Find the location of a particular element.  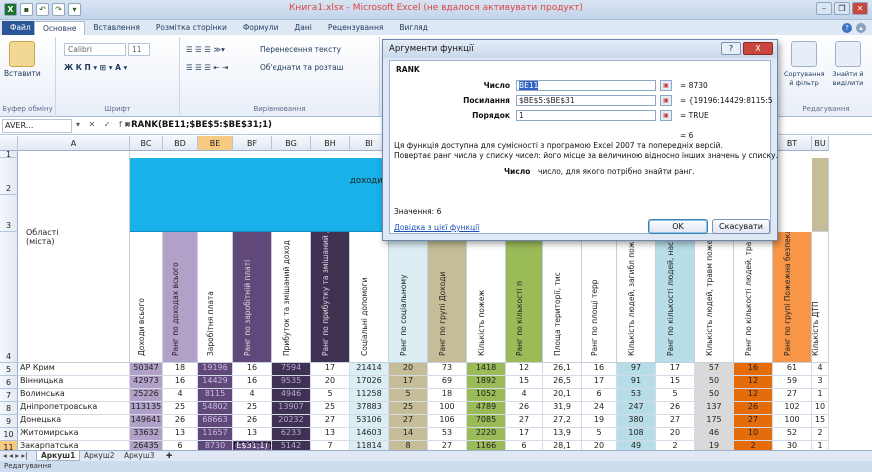

sheet-tab-3: Аркуш3 is located at coordinates (139, 456).